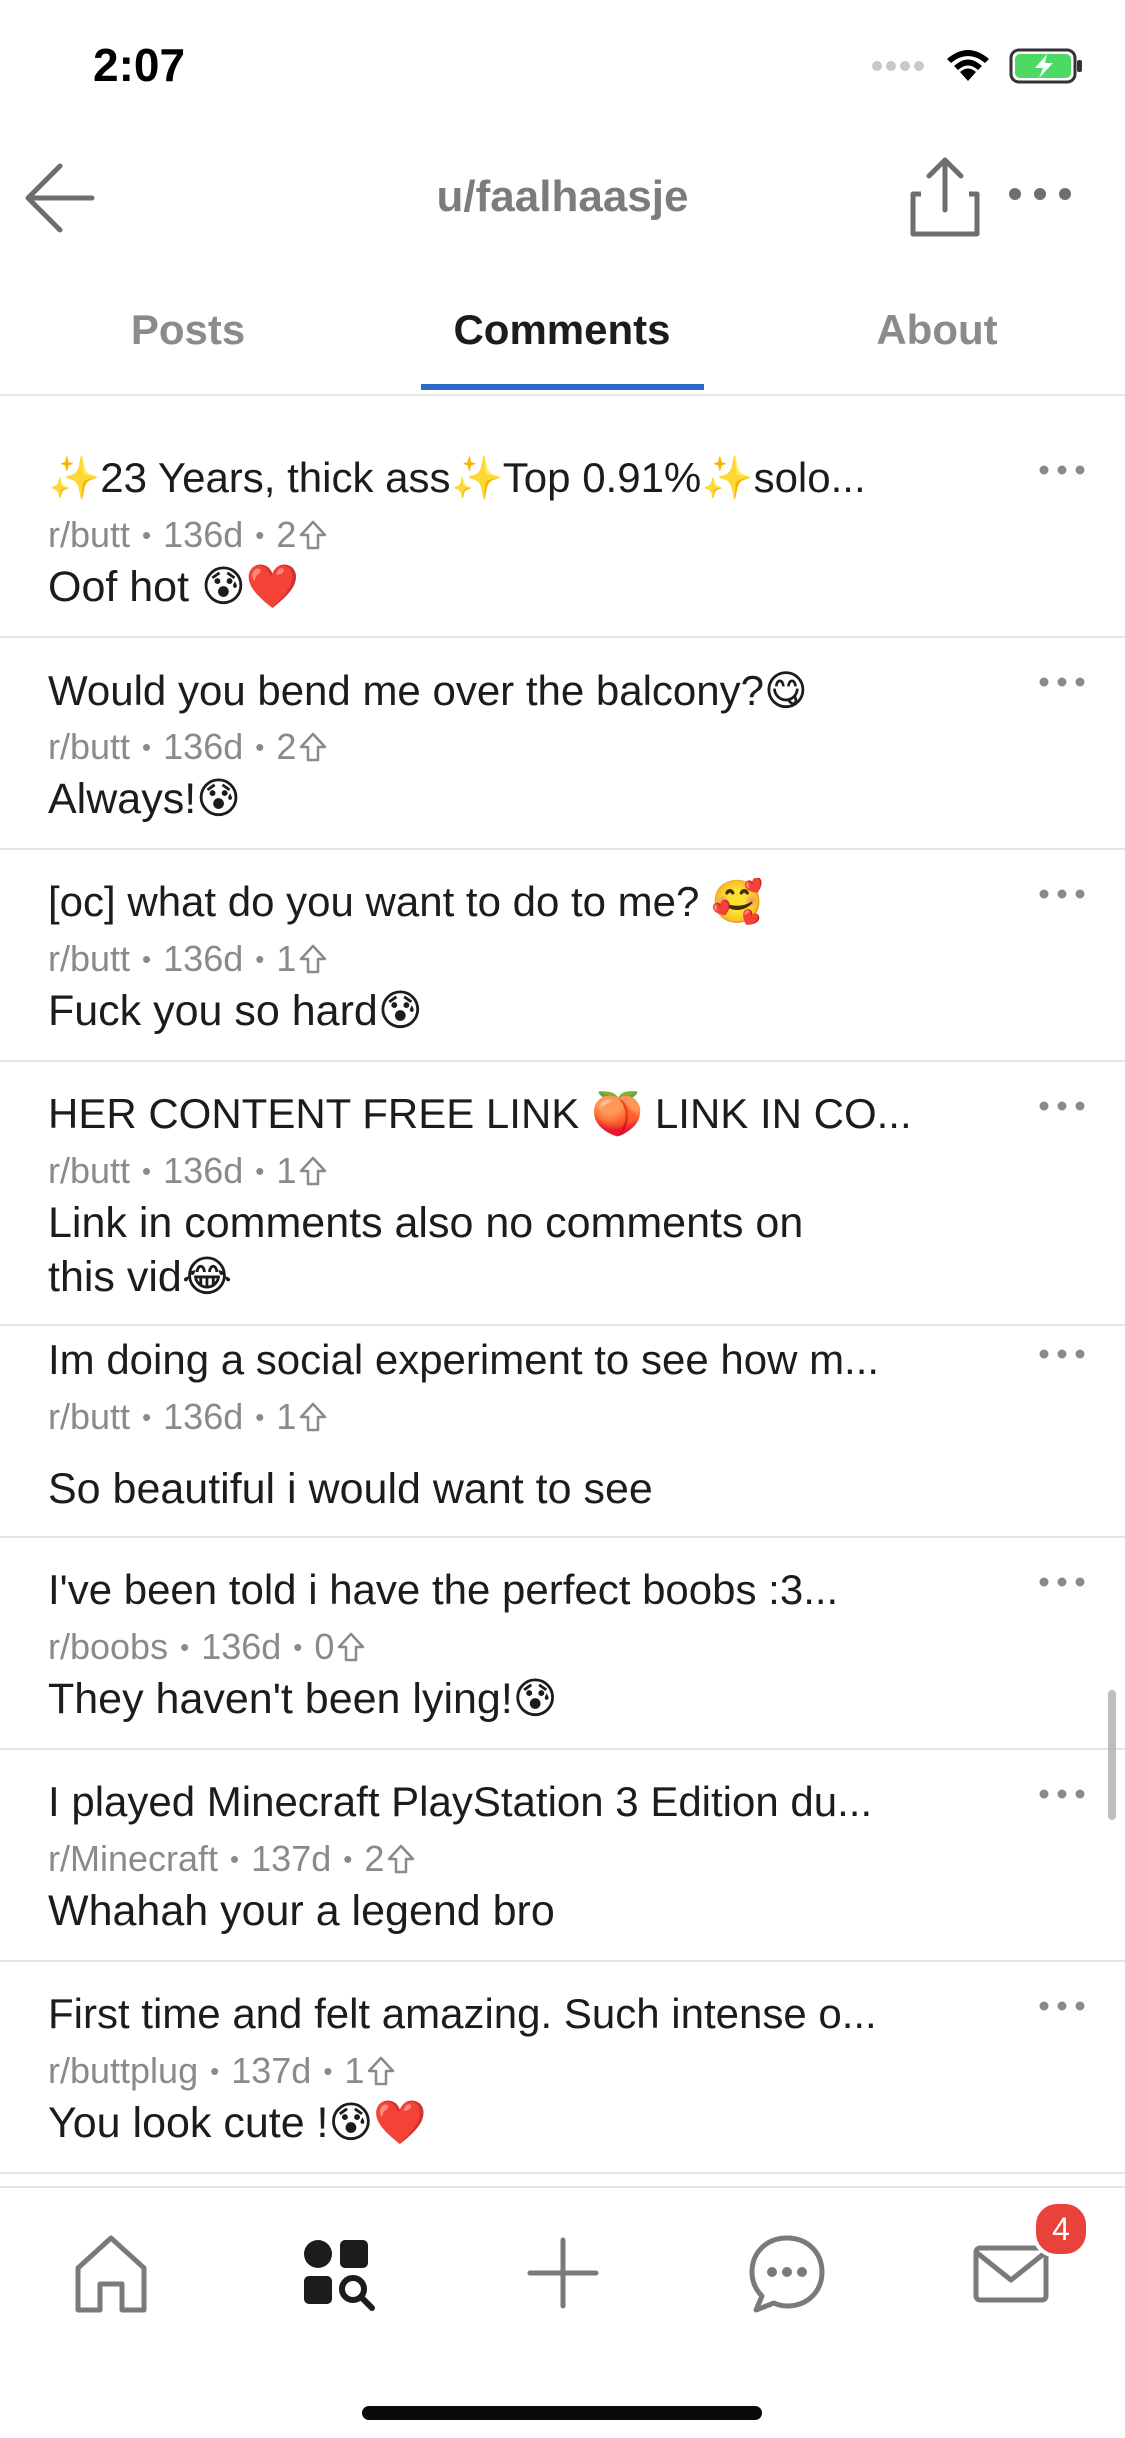 The image size is (1125, 2438). Describe the element at coordinates (787, 2273) in the screenshot. I see `chat-icon` at that location.